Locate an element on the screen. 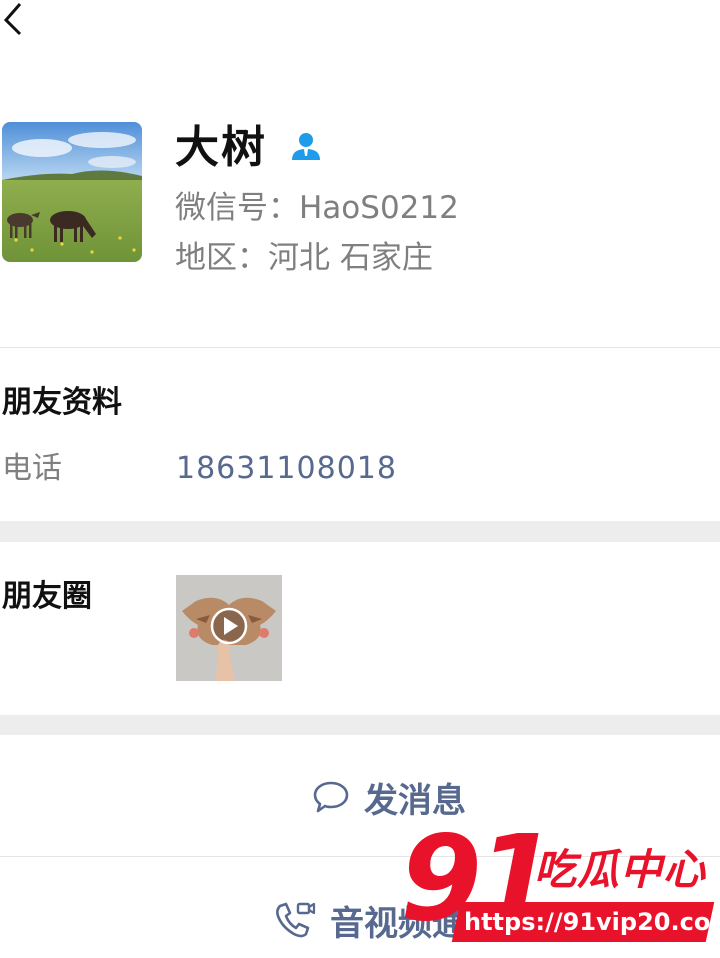 The image size is (720, 958). wechat-id: 微信号：HaoS0212 is located at coordinates (317, 208).